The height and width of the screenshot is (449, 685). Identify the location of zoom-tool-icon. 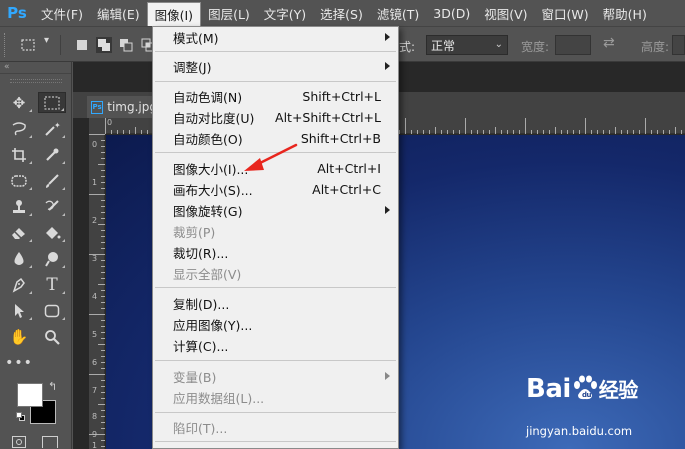
(52, 336).